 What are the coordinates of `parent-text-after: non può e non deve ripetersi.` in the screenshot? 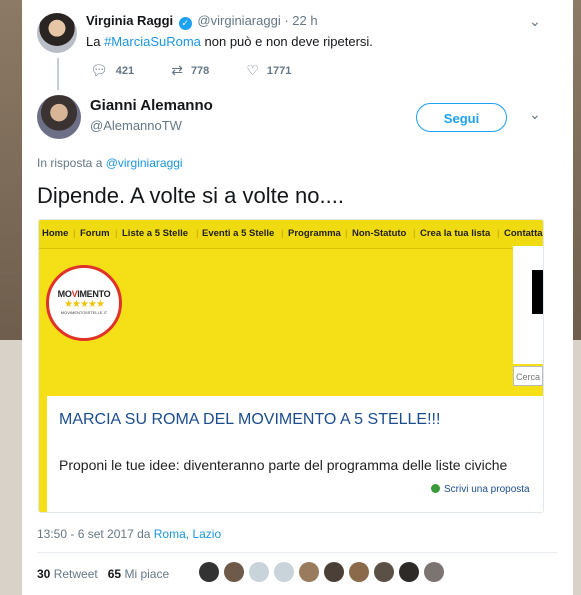 It's located at (286, 41).